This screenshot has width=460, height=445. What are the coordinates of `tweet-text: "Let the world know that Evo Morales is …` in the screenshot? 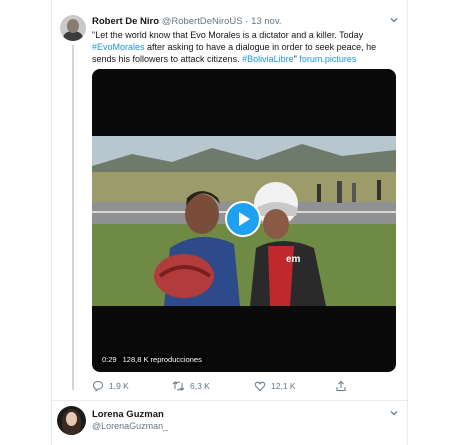 It's located at (239, 47).